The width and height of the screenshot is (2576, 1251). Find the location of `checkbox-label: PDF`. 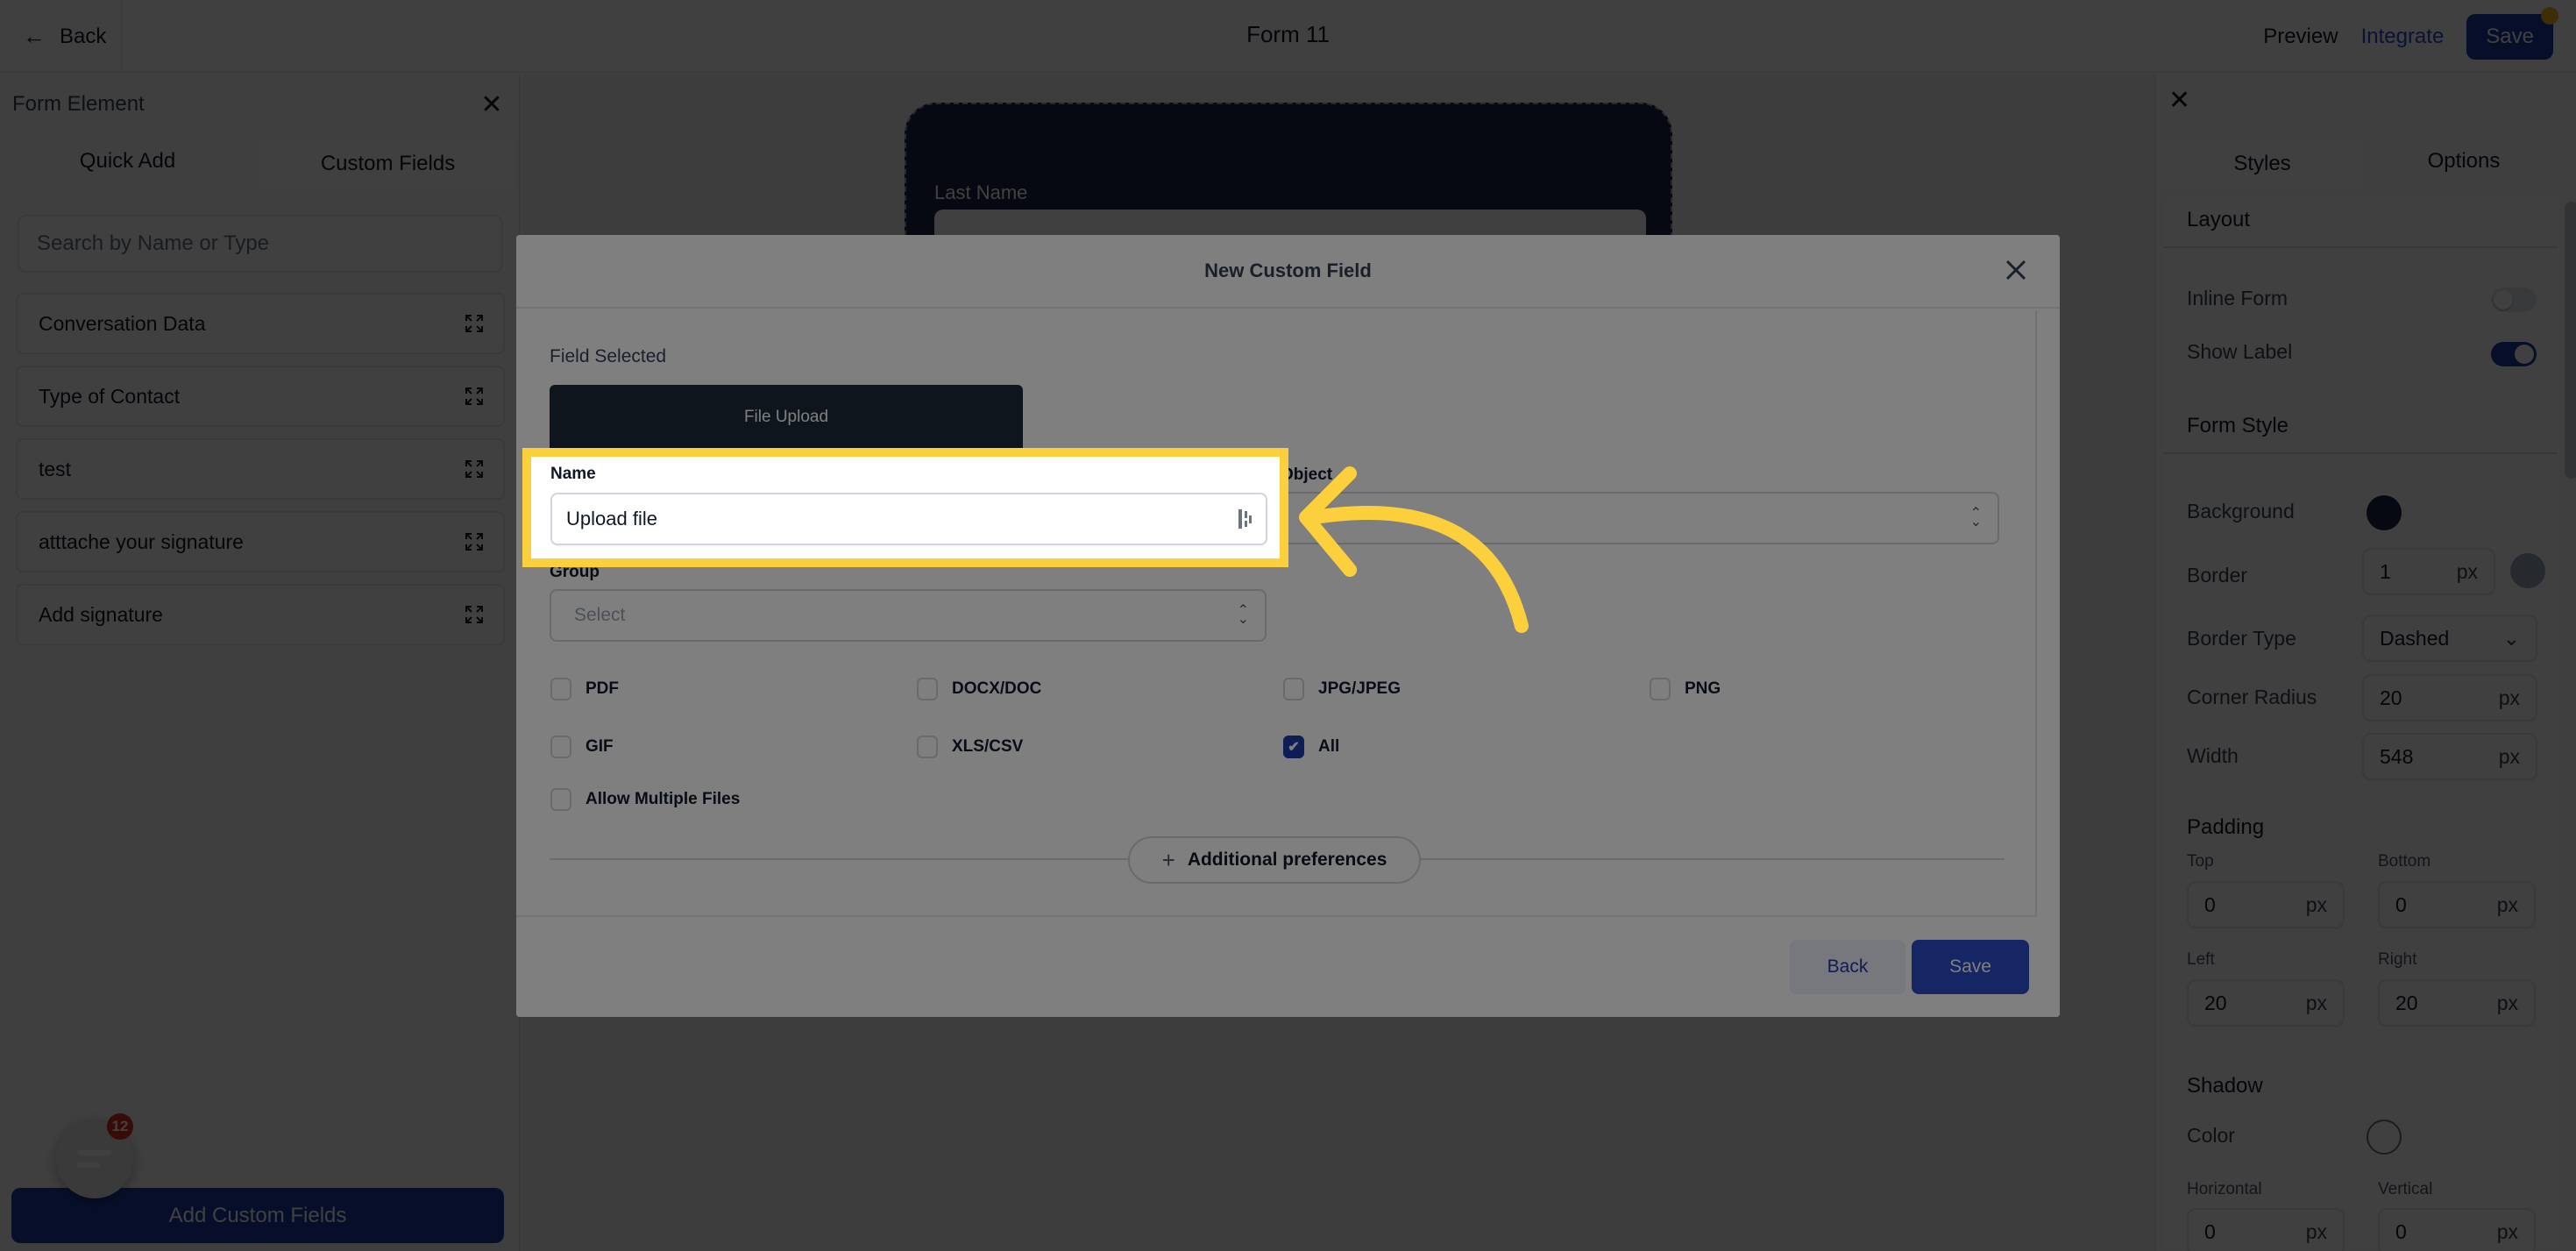

checkbox-label: PDF is located at coordinates (602, 688).